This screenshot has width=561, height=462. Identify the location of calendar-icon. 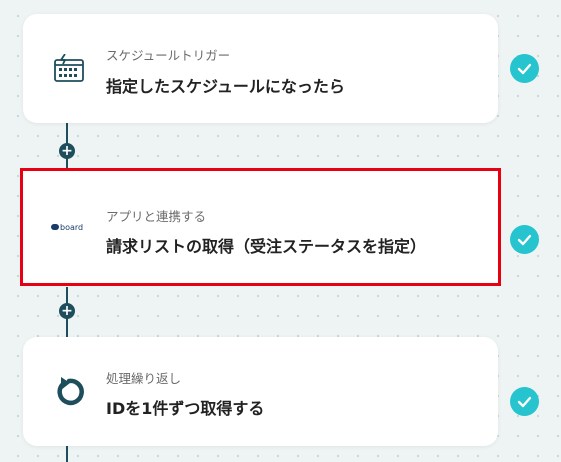
(69, 69).